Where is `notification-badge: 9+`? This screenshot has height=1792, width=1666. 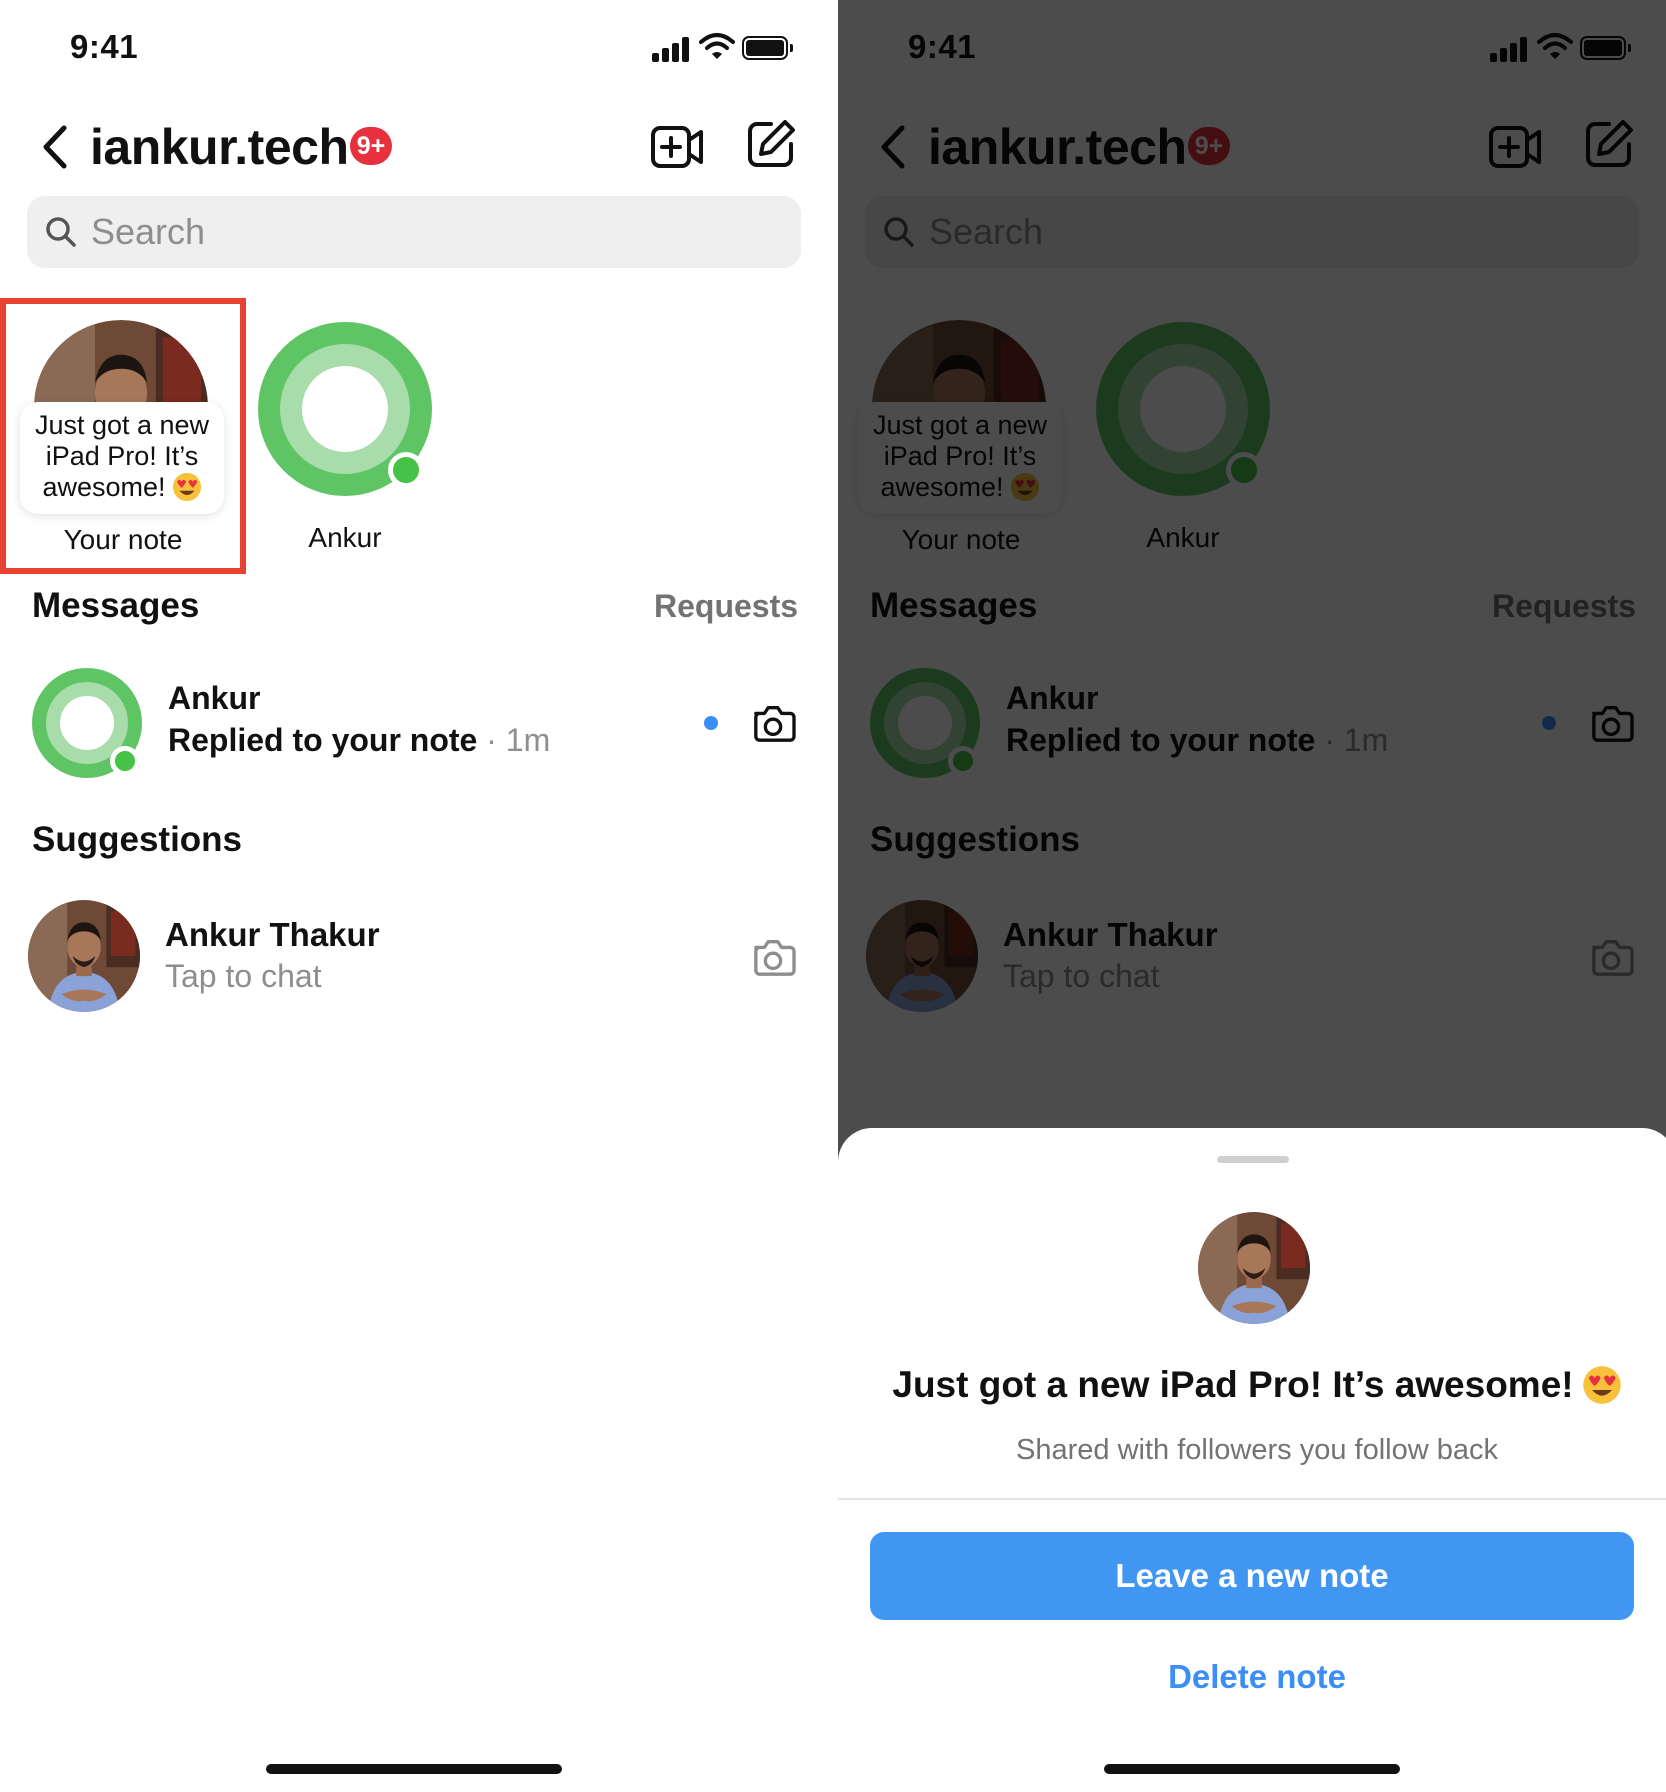
notification-badge: 9+ is located at coordinates (371, 146).